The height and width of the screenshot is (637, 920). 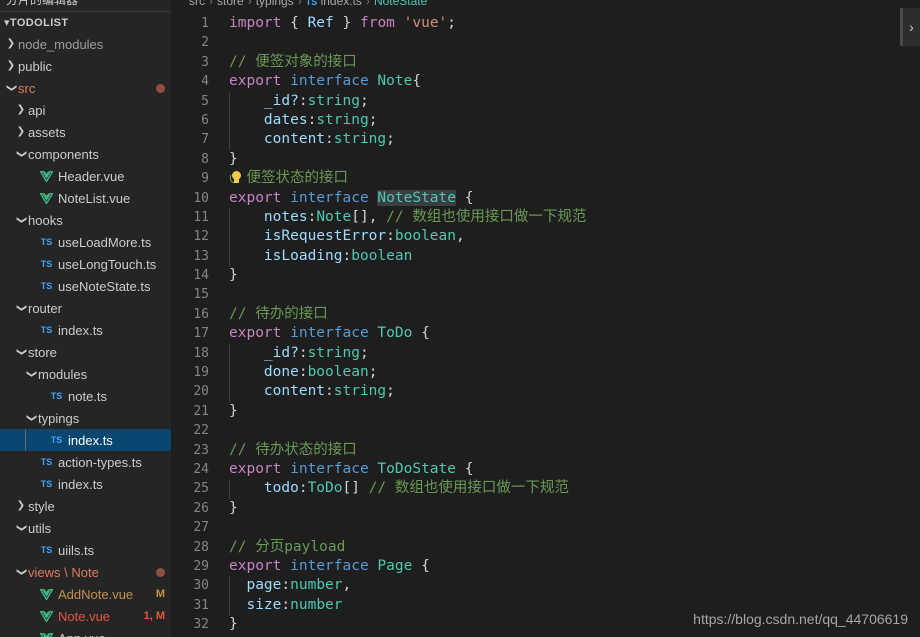 What do you see at coordinates (46, 198) in the screenshot?
I see `vue-file-icon` at bounding box center [46, 198].